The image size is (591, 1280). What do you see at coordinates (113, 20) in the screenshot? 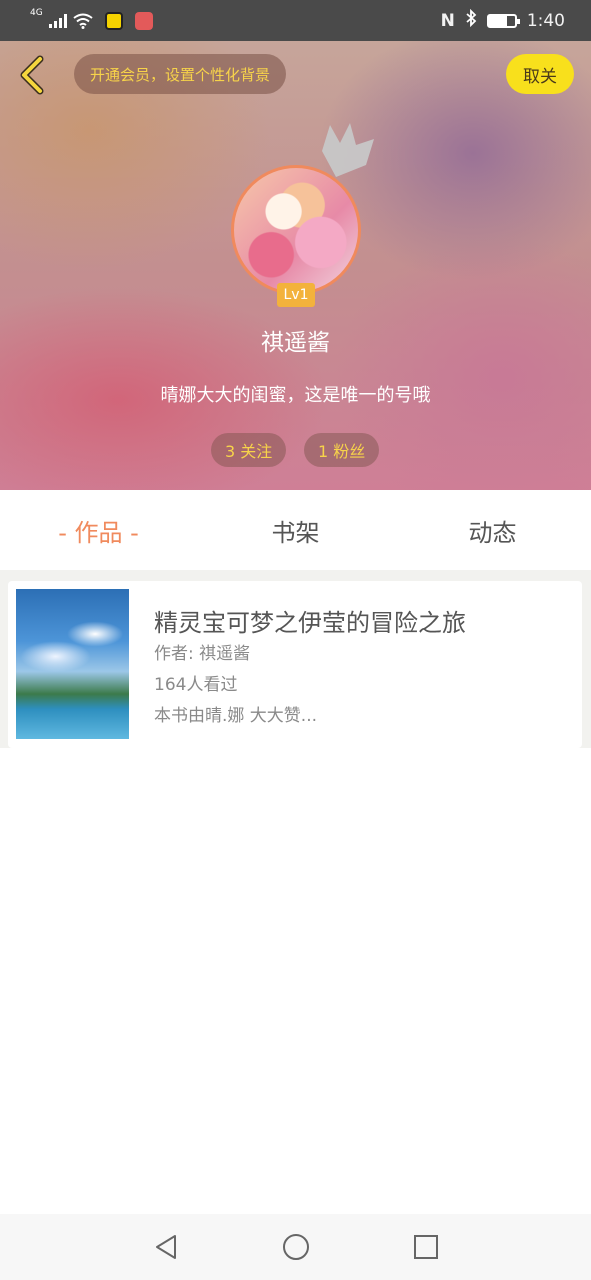
I see `app-notification-icon` at bounding box center [113, 20].